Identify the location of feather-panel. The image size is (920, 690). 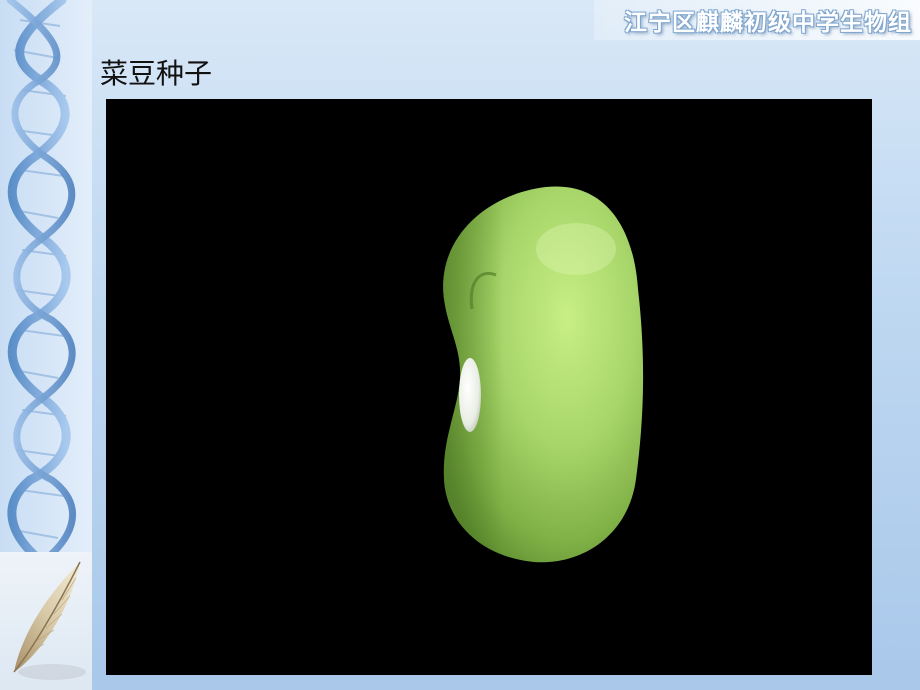
(46, 621).